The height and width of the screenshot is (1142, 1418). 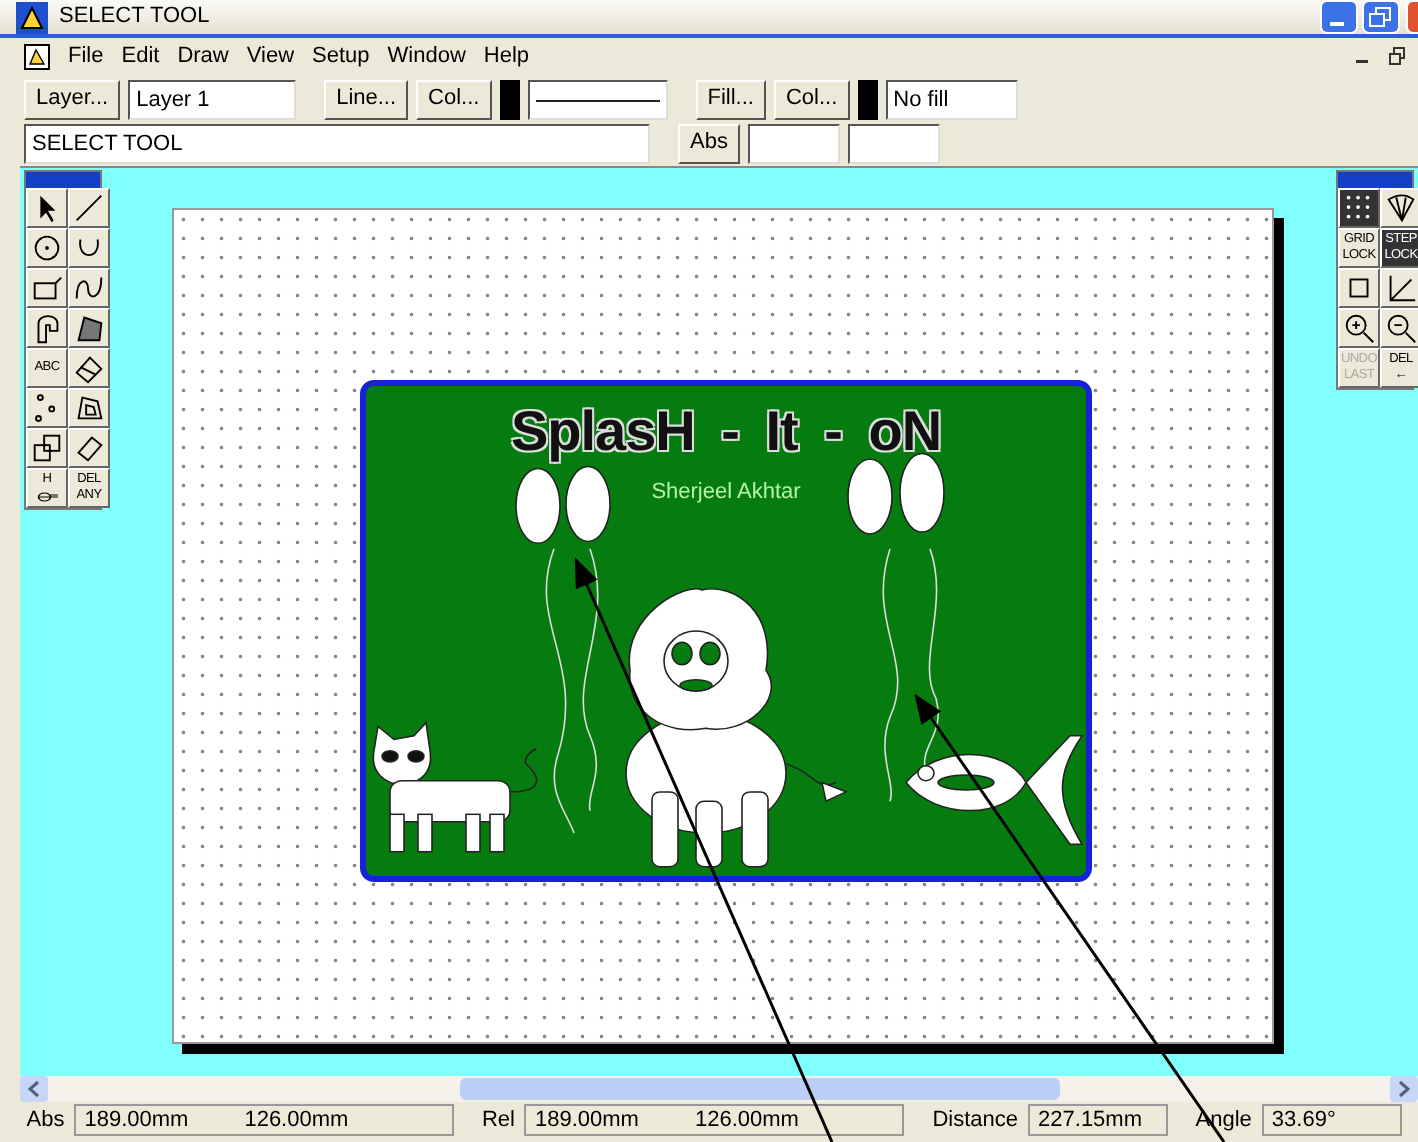 I want to click on menu-item: Help, so click(x=506, y=56).